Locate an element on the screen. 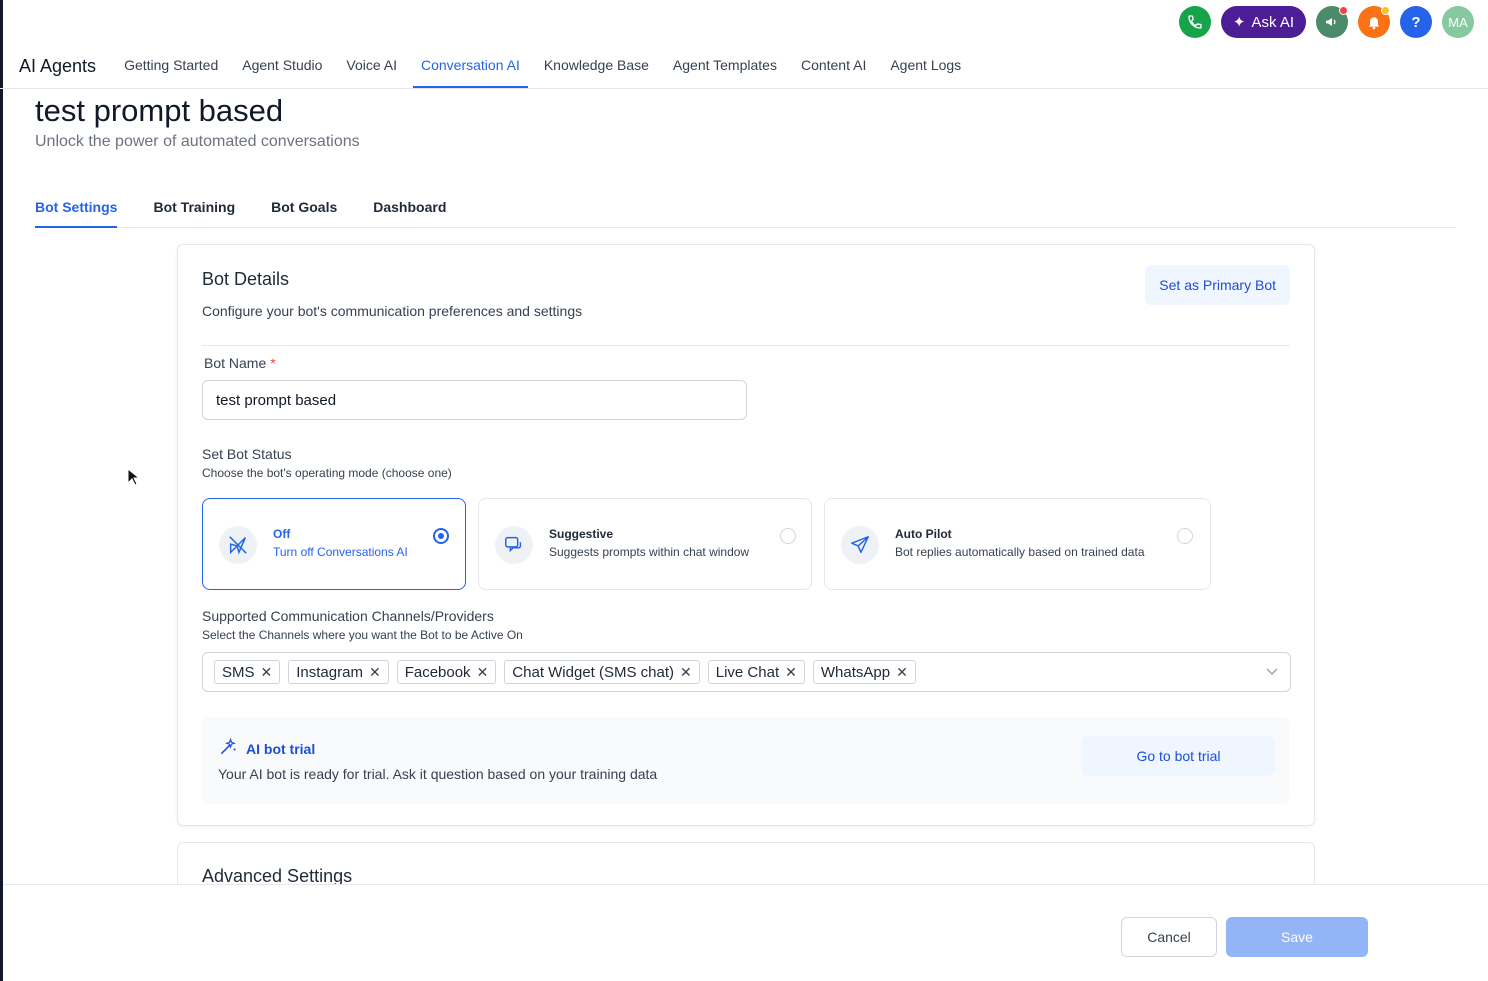 This screenshot has height=981, width=1488. megaphone-icon is located at coordinates (1332, 22).